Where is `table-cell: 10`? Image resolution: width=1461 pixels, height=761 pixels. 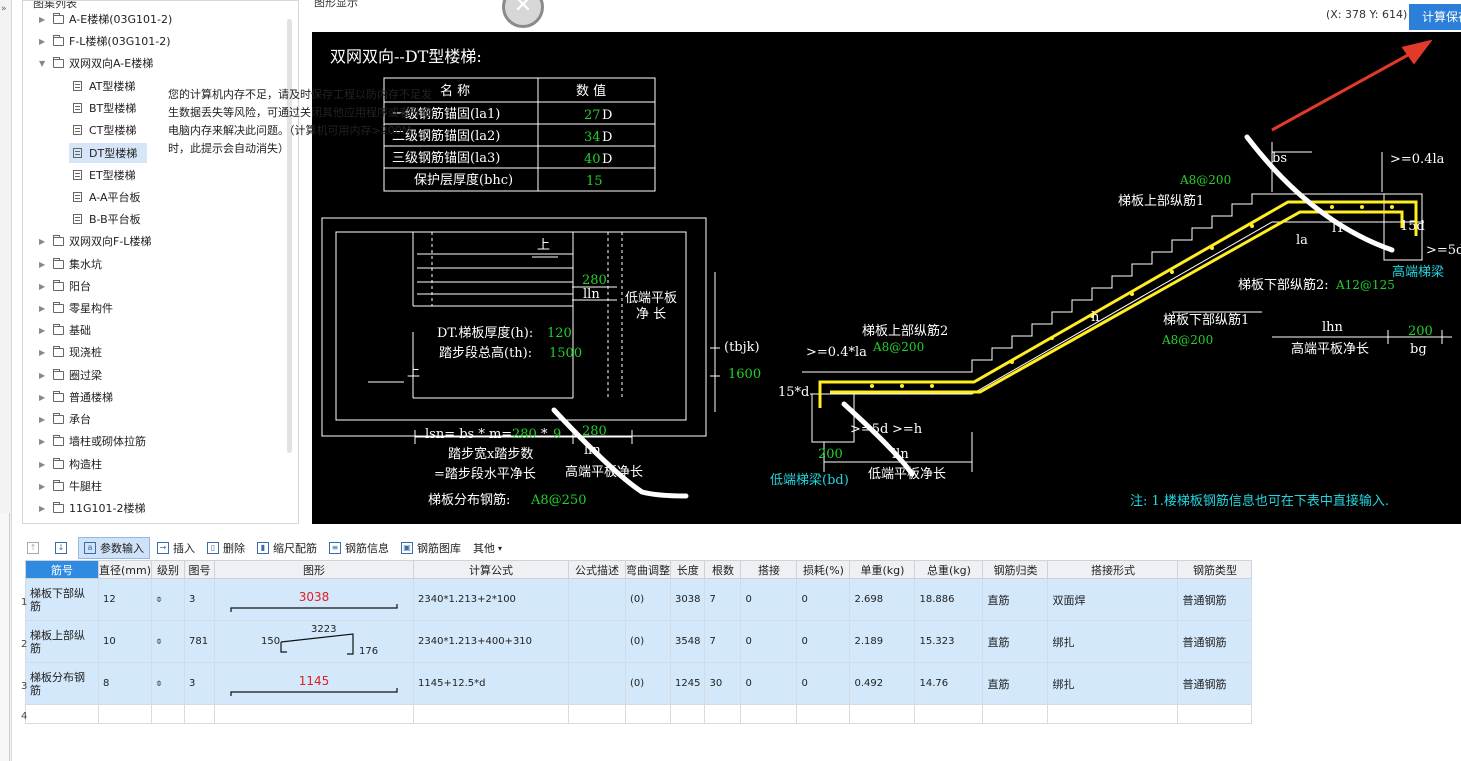
table-cell: 10 is located at coordinates (125, 641).